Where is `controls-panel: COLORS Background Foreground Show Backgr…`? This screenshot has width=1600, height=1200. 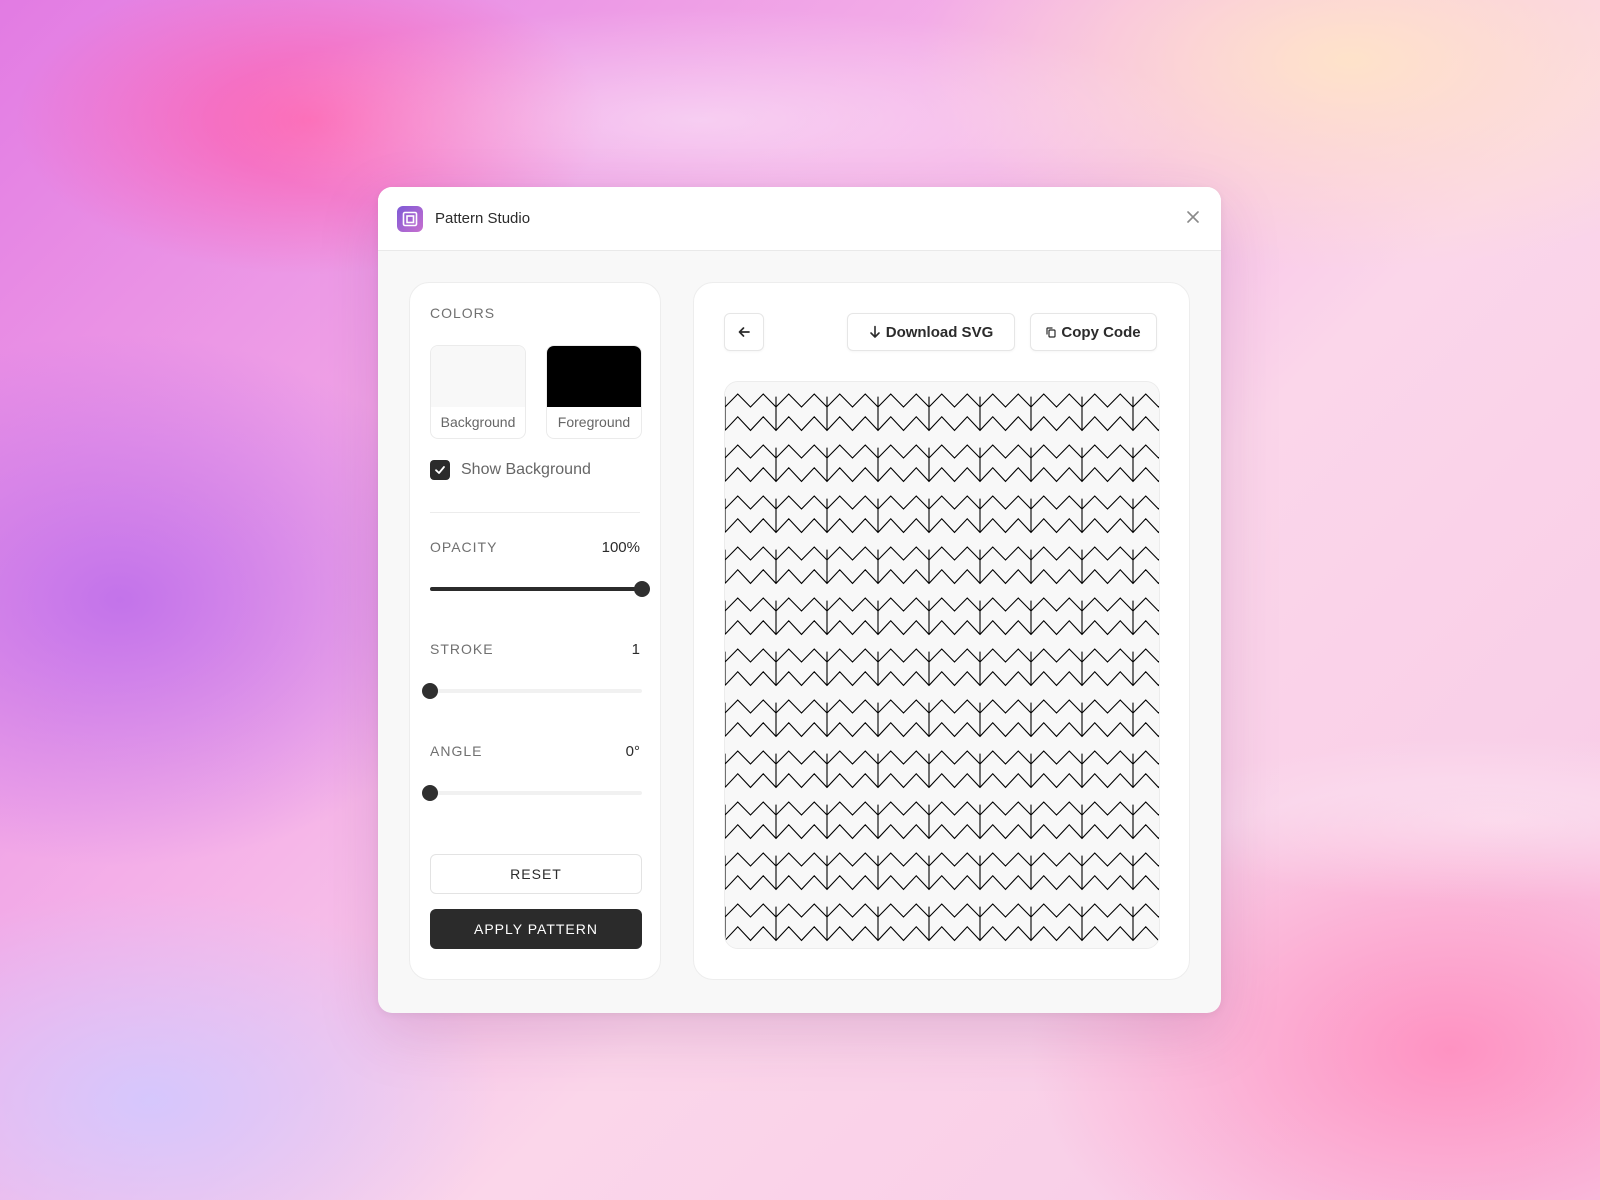
controls-panel: COLORS Background Foreground Show Backgr… is located at coordinates (535, 631).